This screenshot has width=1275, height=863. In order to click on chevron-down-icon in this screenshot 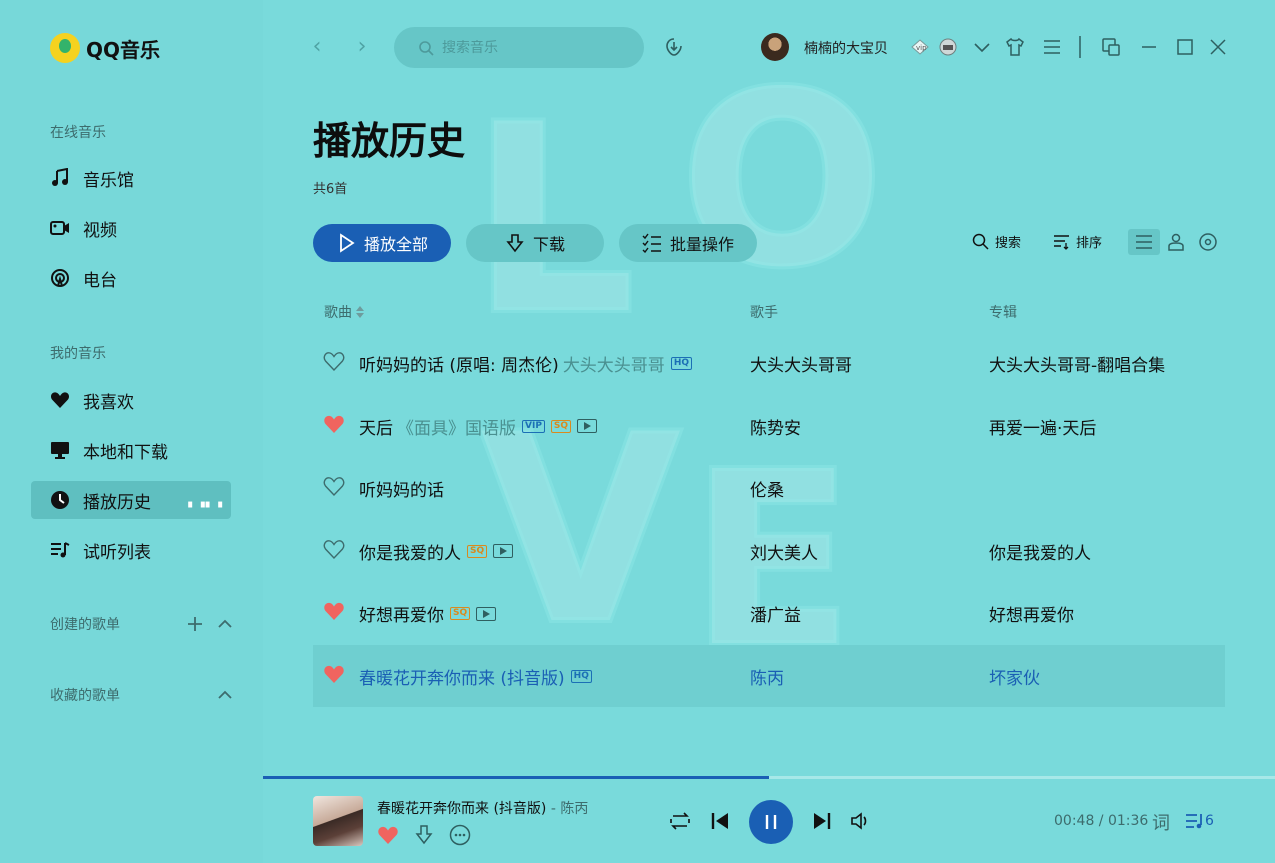, I will do `click(982, 47)`.